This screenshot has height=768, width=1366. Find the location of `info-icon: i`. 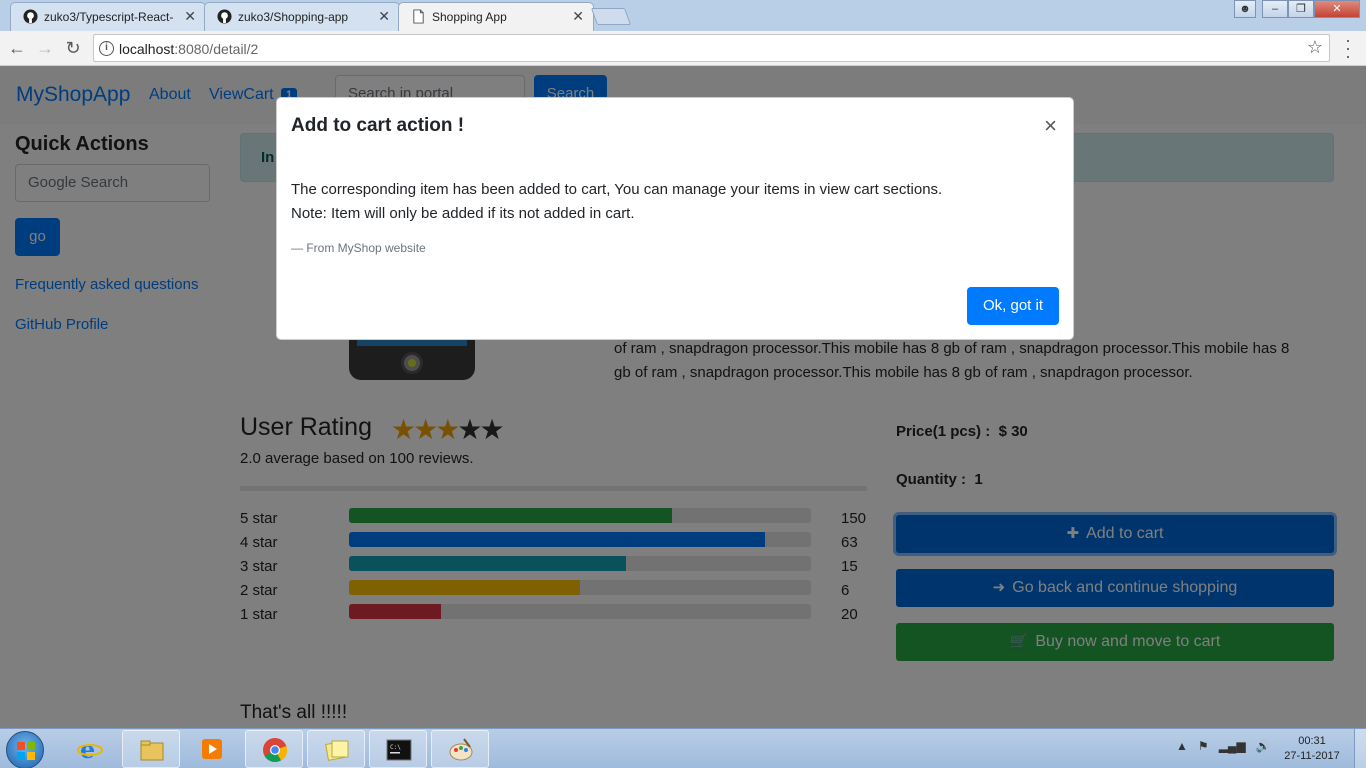

info-icon: i is located at coordinates (106, 48).